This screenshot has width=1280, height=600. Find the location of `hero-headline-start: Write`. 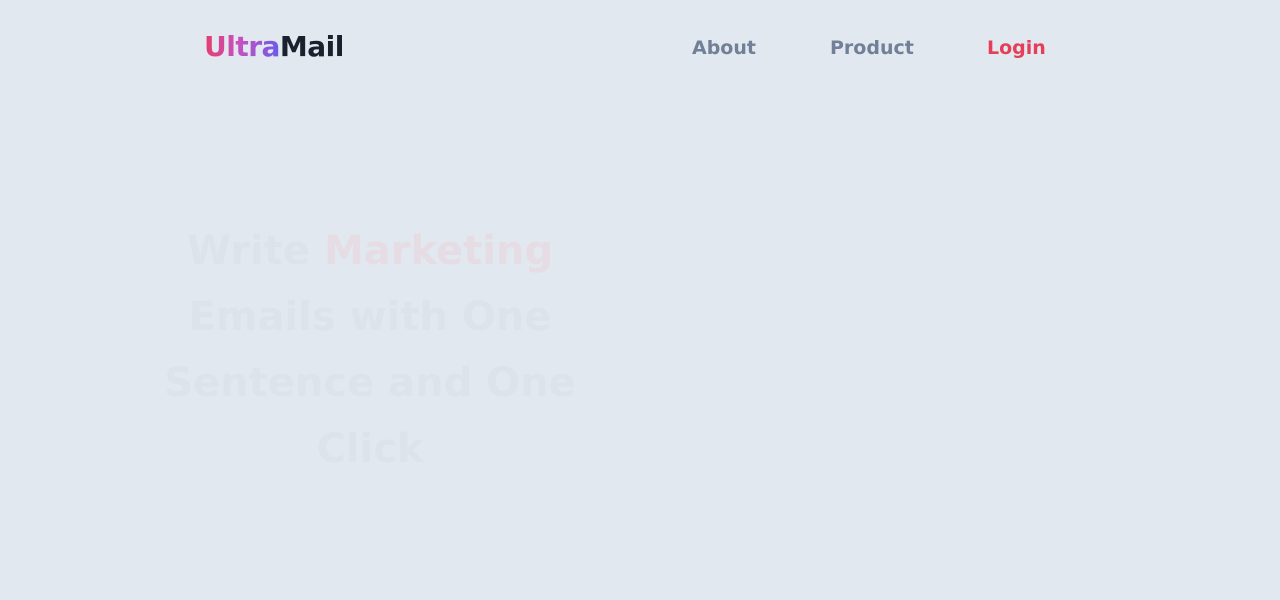

hero-headline-start: Write is located at coordinates (255, 251).